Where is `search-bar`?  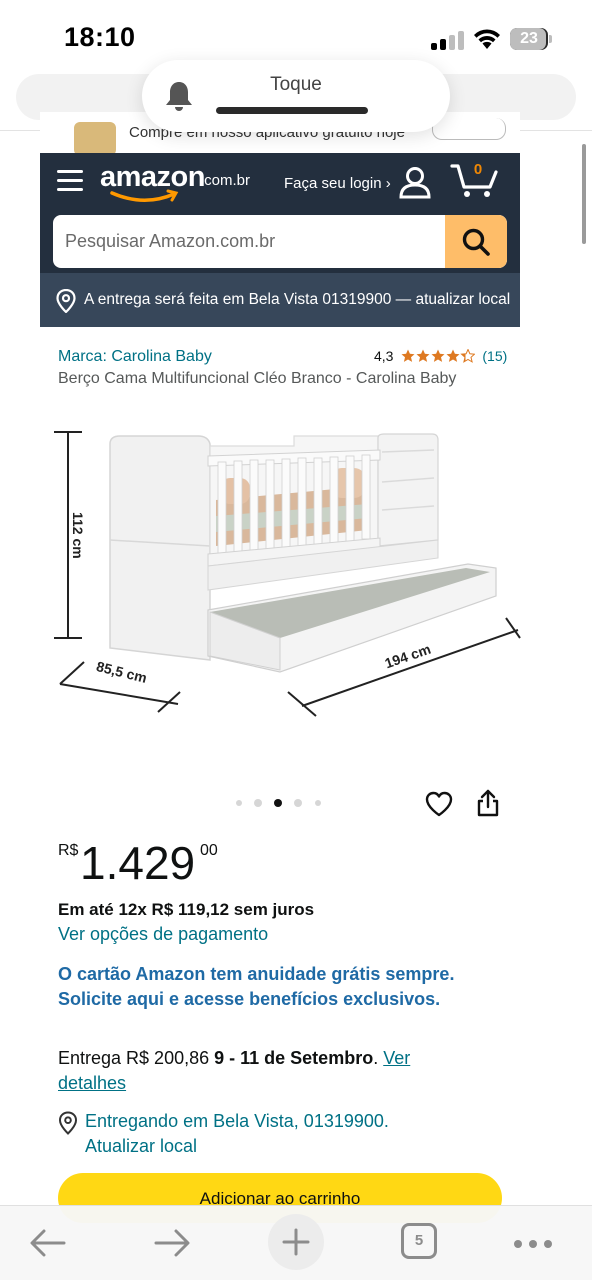
search-bar is located at coordinates (280, 241).